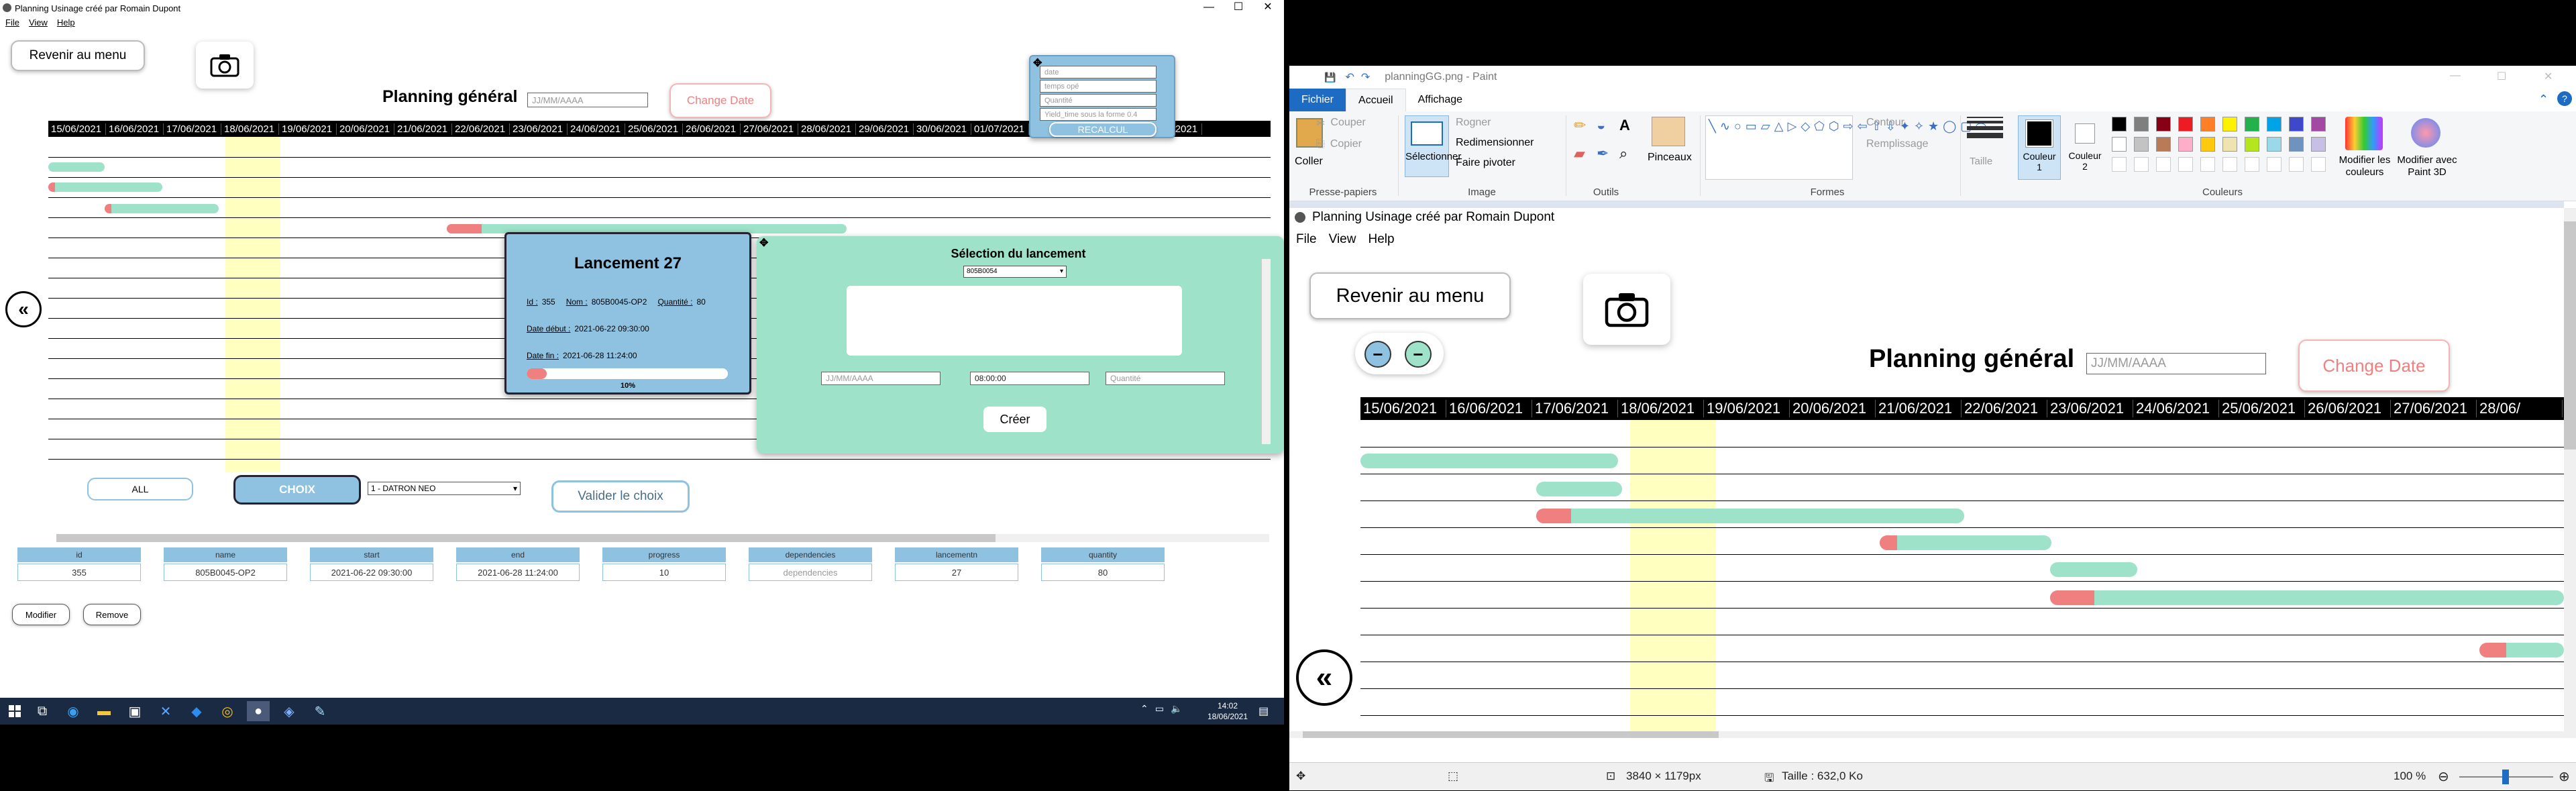 The height and width of the screenshot is (791, 2576). I want to click on minimize-icon: —, so click(2455, 76).